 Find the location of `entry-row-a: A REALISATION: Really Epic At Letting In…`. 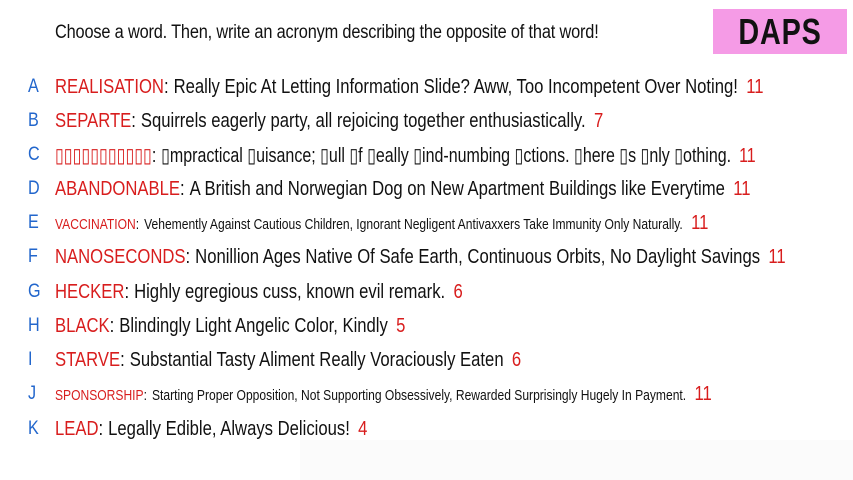

entry-row-a: A REALISATION: Really Epic At Letting In… is located at coordinates (426, 87).